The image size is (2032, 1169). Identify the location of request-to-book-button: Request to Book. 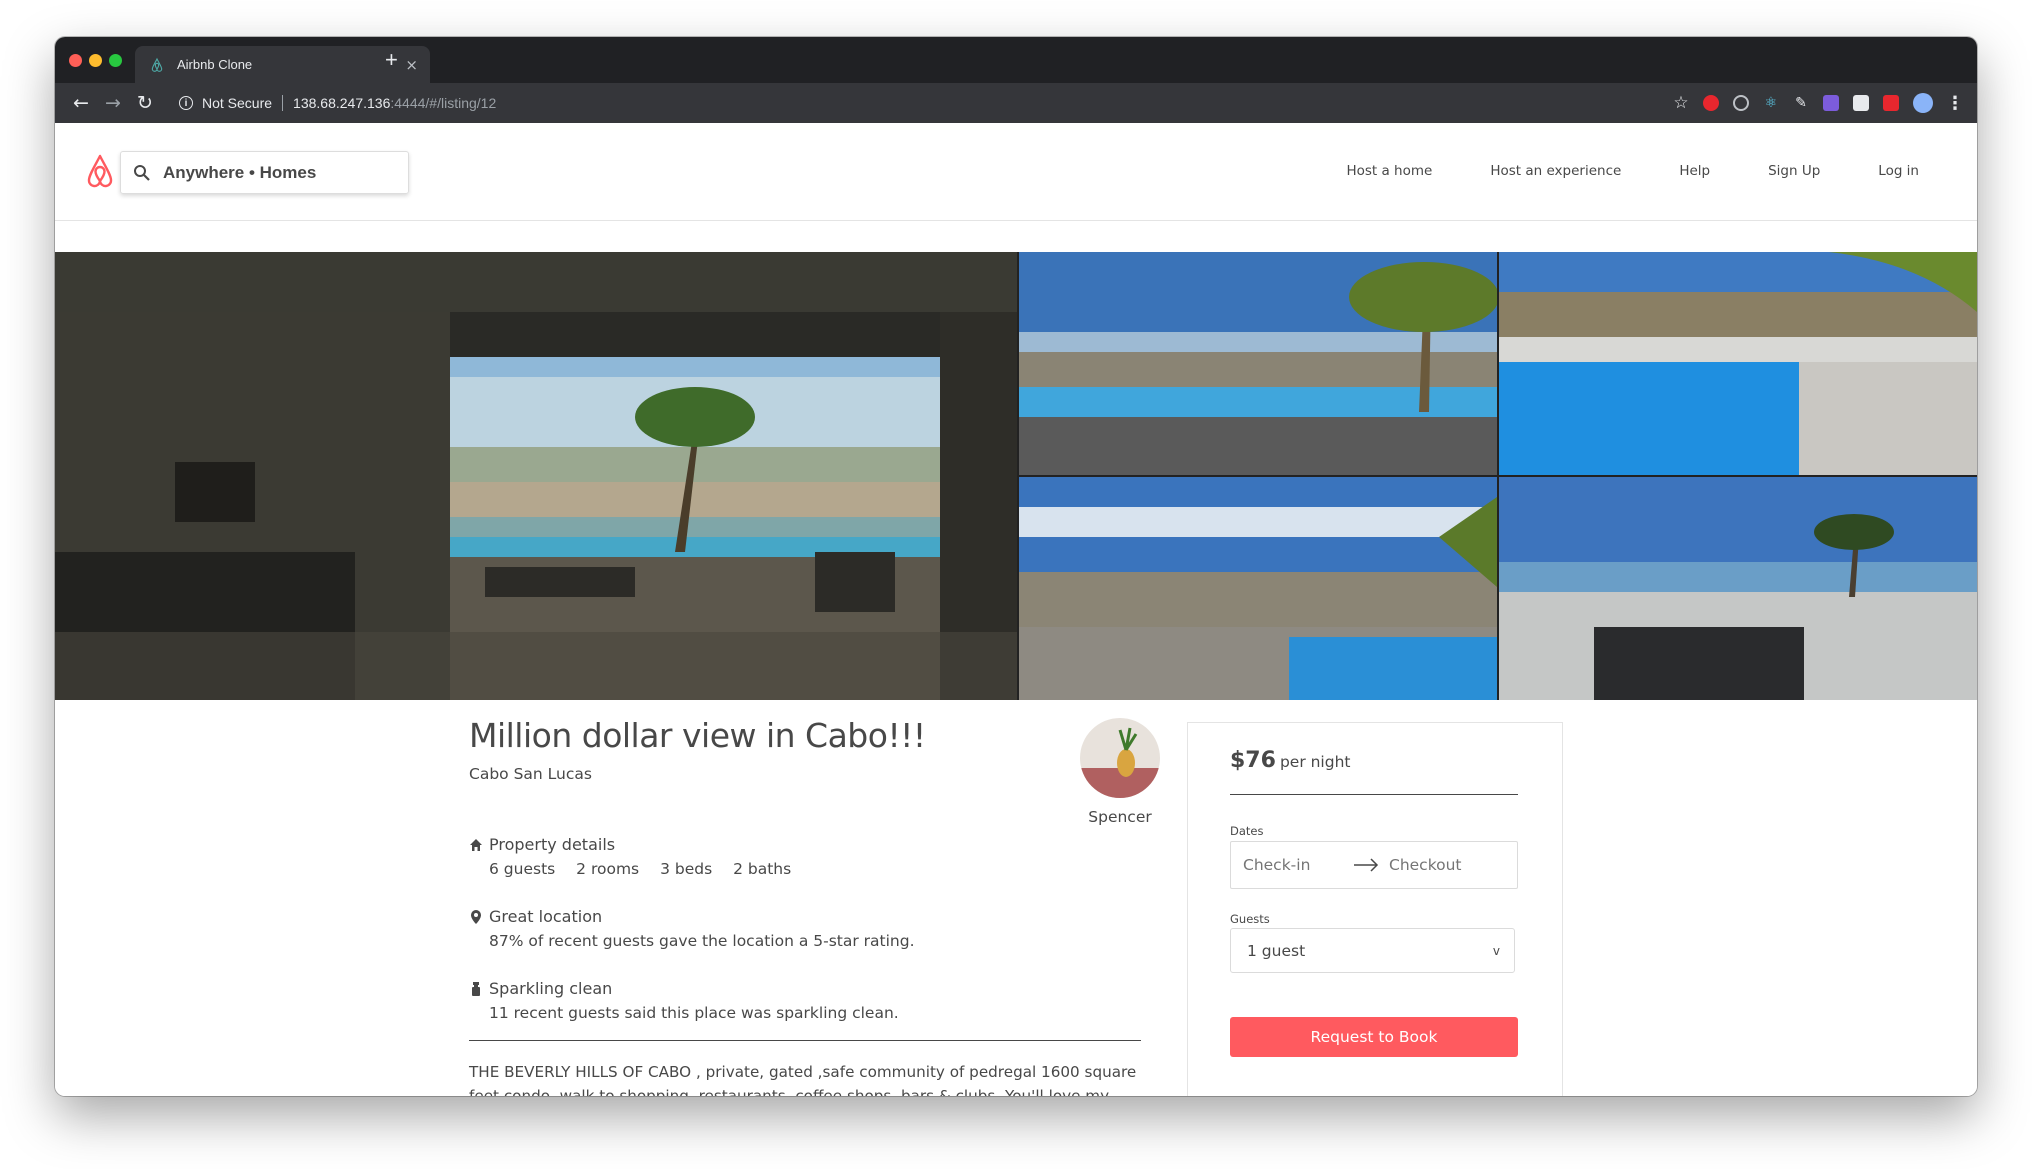
(1374, 1037).